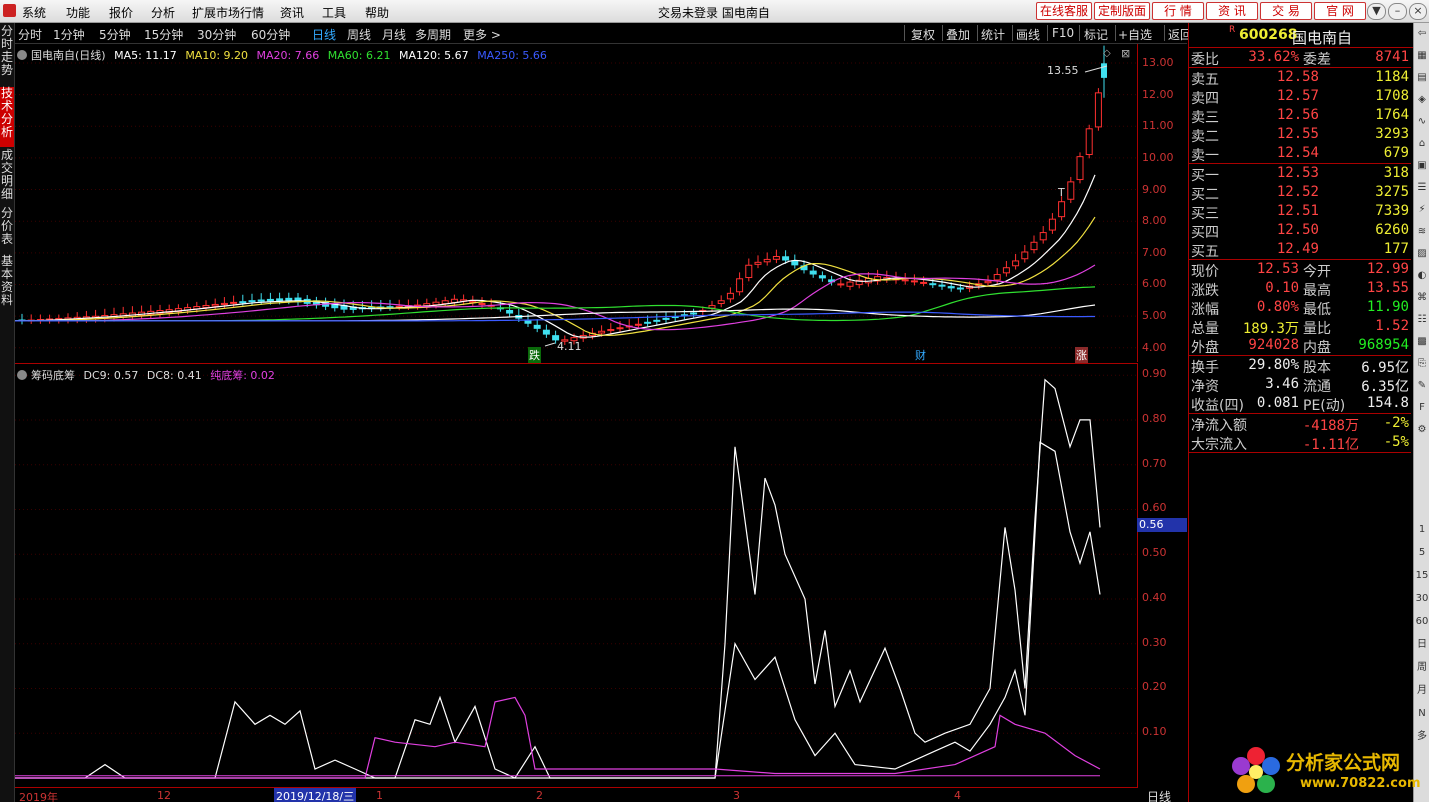 The width and height of the screenshot is (1429, 802). I want to click on menu-help: 帮助, so click(377, 12).